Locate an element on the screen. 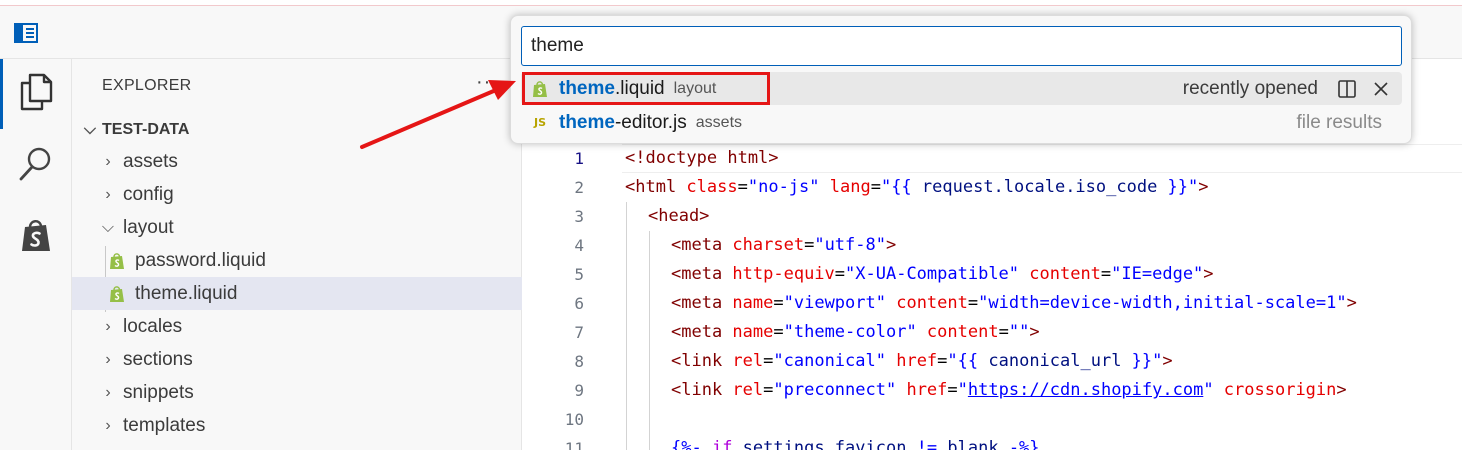 This screenshot has height=450, width=1462. line-number: 9 is located at coordinates (579, 390).